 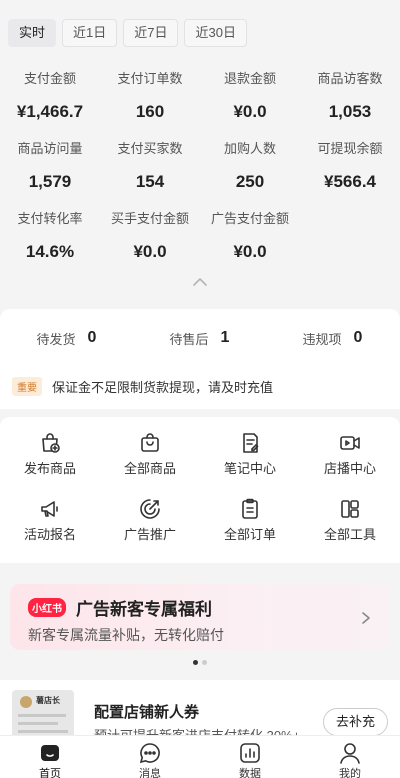 What do you see at coordinates (144, 609) in the screenshot?
I see `banner-title: 广告新客专属福利` at bounding box center [144, 609].